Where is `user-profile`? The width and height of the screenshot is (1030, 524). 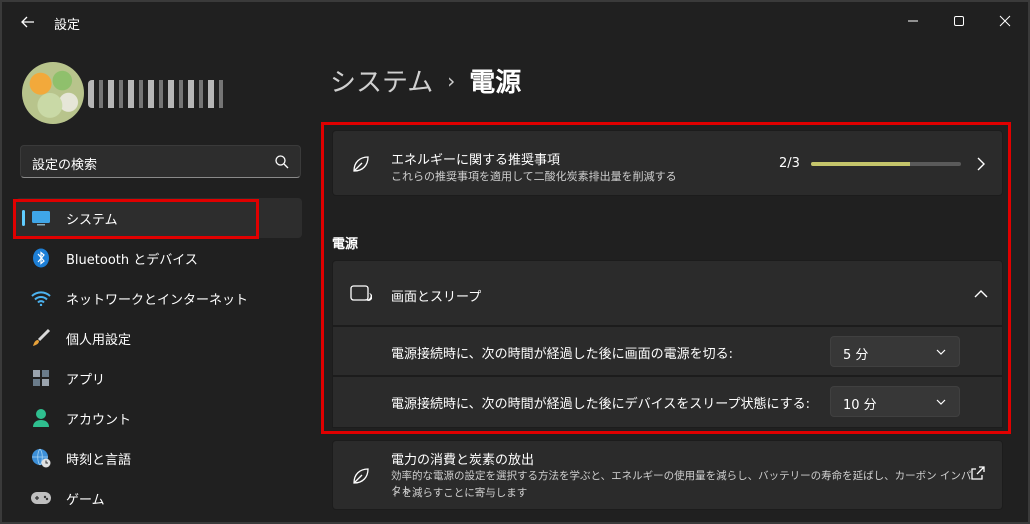
user-profile is located at coordinates (132, 92).